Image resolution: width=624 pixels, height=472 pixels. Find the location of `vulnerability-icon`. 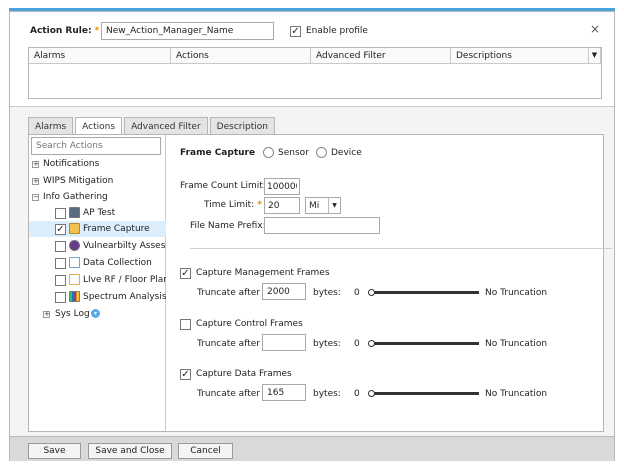

vulnerability-icon is located at coordinates (74, 245).